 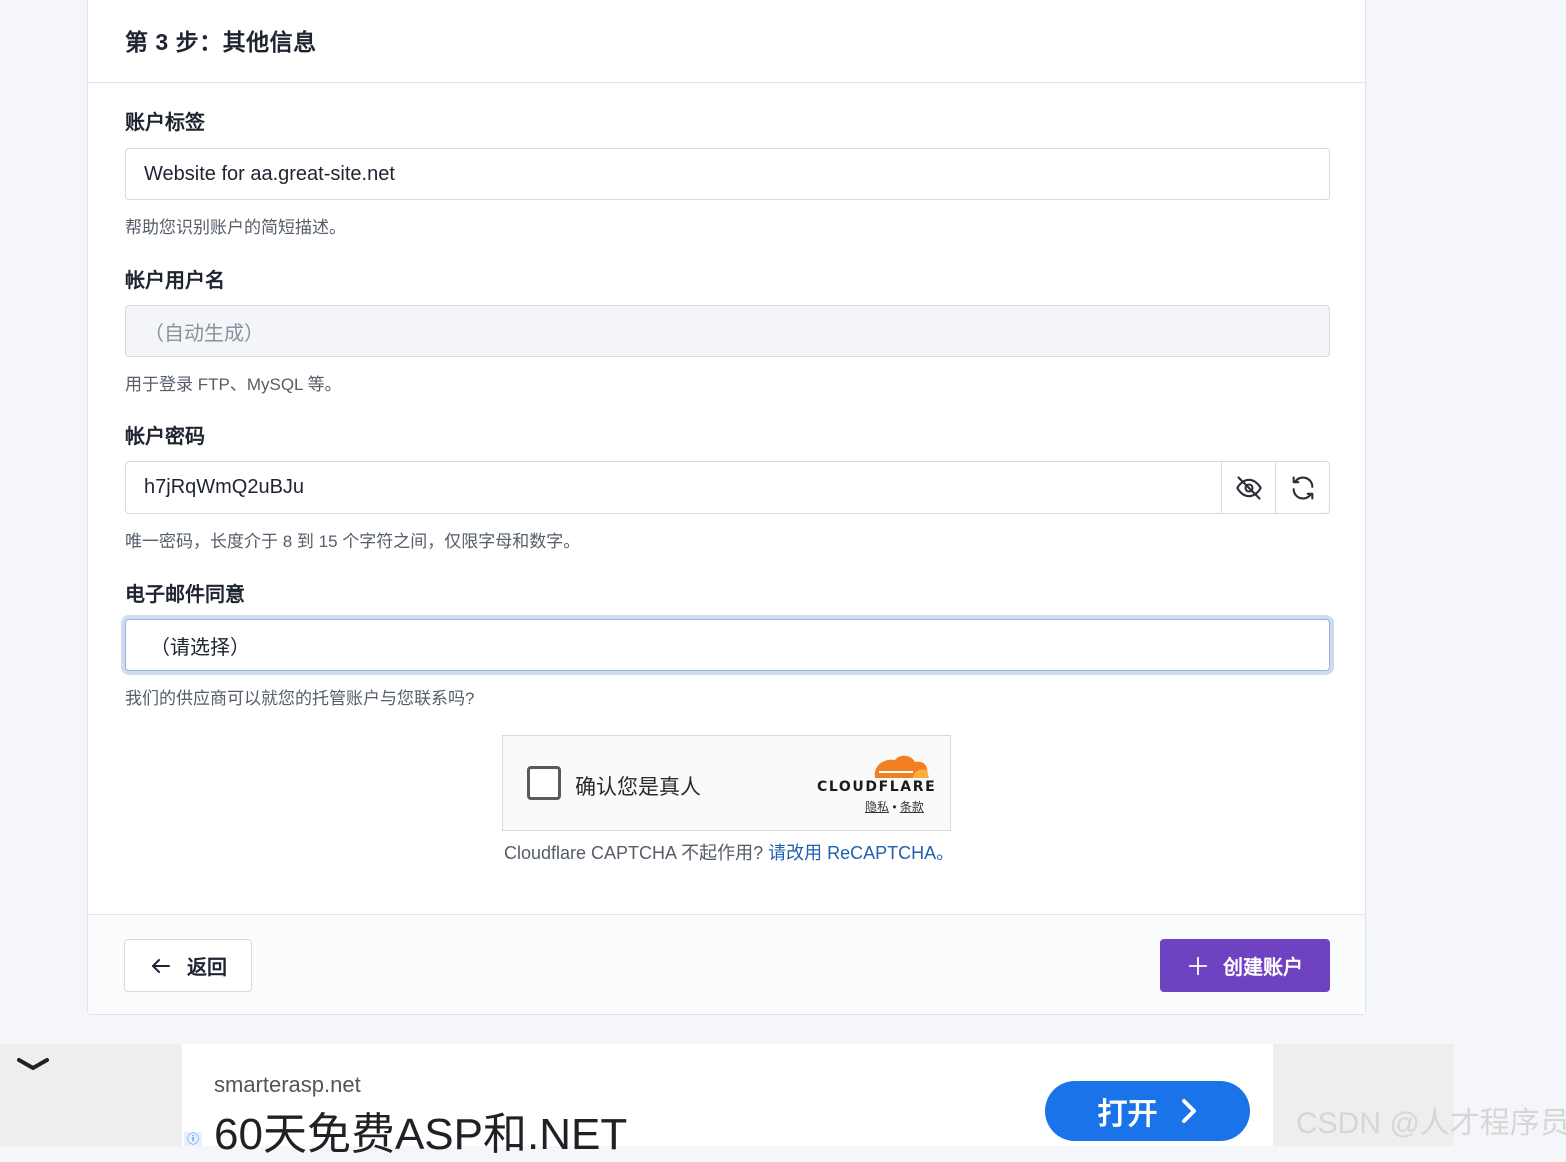 I want to click on card-footer: 返回 创建账户, so click(x=726, y=964).